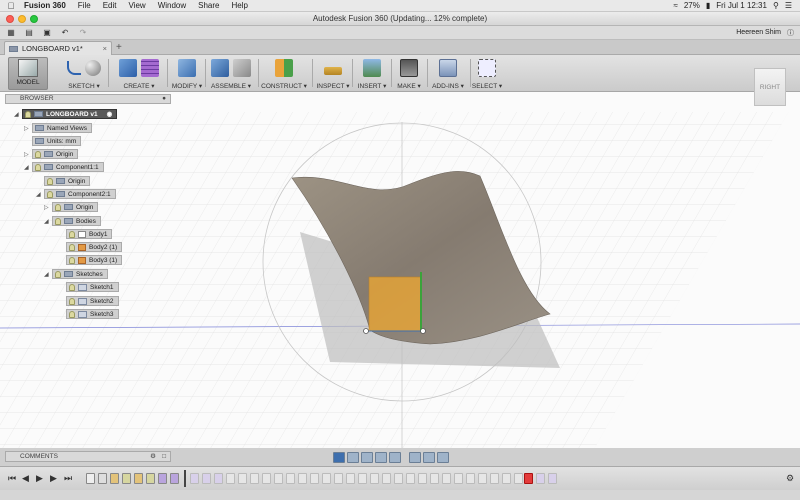 This screenshot has height=500, width=800. Describe the element at coordinates (415, 457) in the screenshot. I see `display-settings-icon` at that location.